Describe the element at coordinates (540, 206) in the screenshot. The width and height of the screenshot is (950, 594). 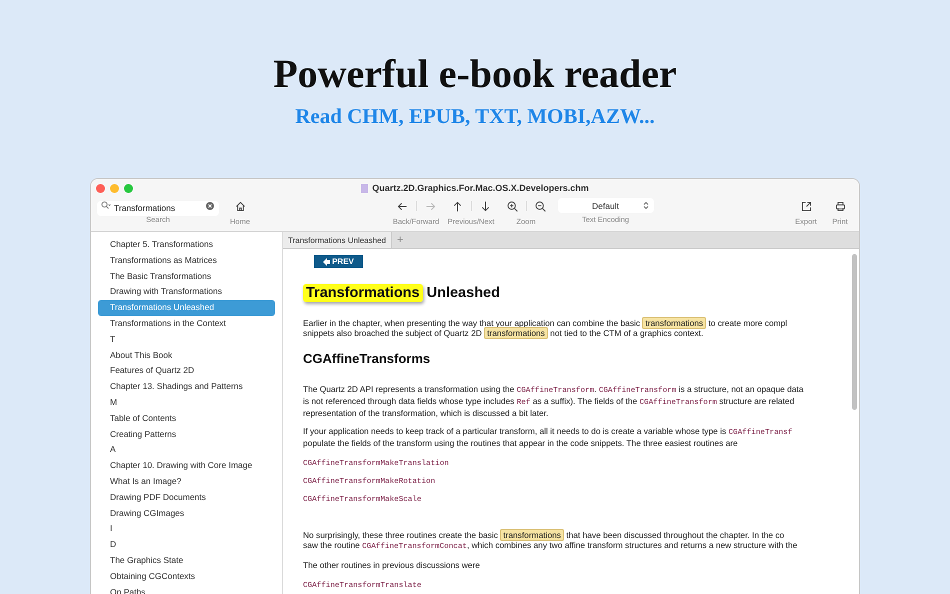
I see `zoom-out-icon` at that location.